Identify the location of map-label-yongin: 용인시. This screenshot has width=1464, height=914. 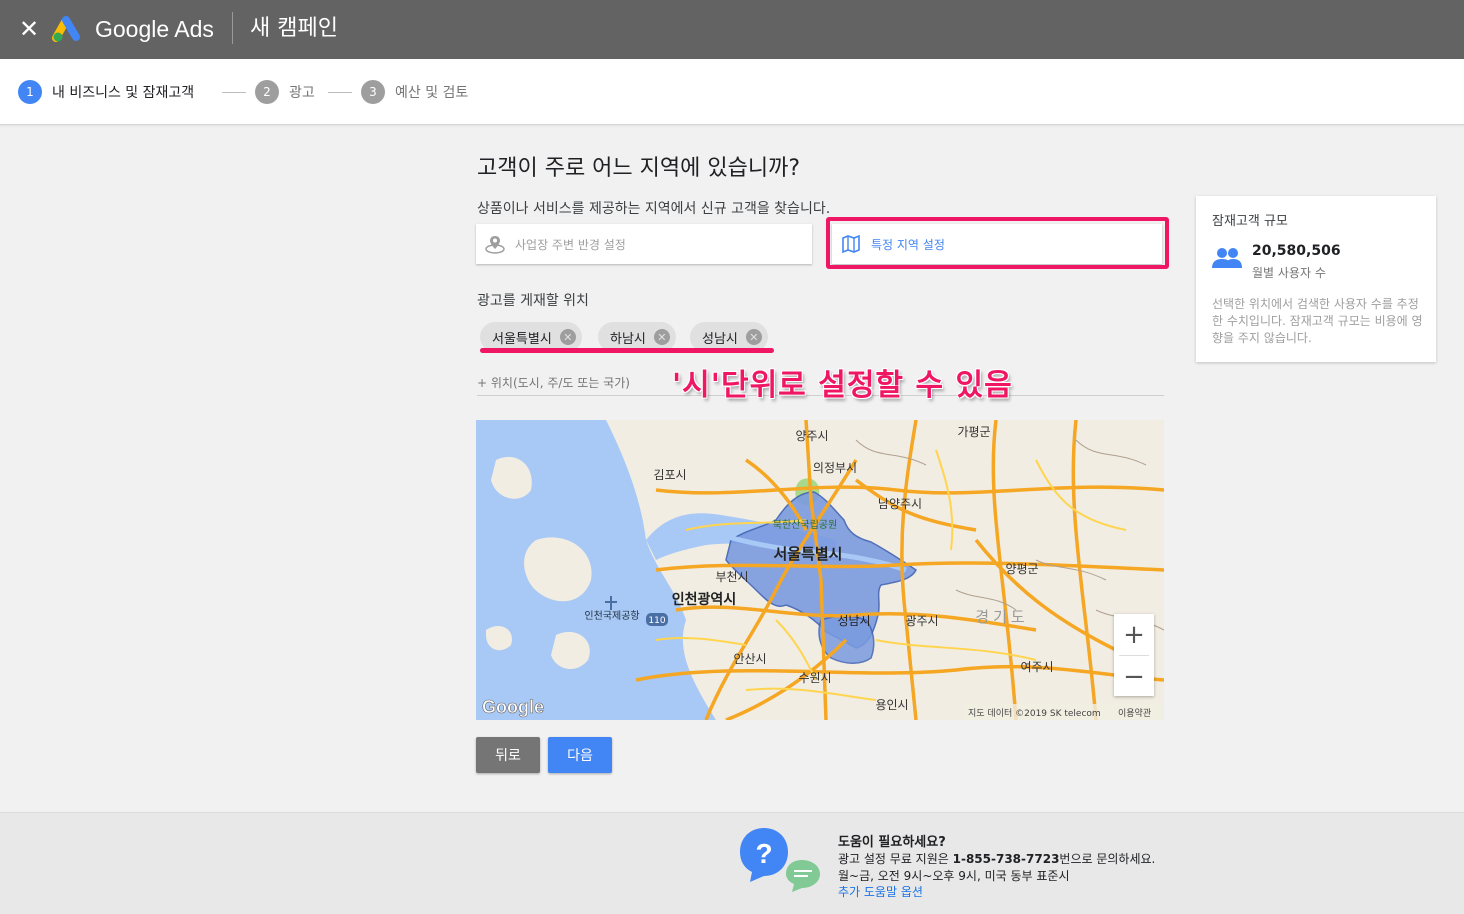
(891, 705).